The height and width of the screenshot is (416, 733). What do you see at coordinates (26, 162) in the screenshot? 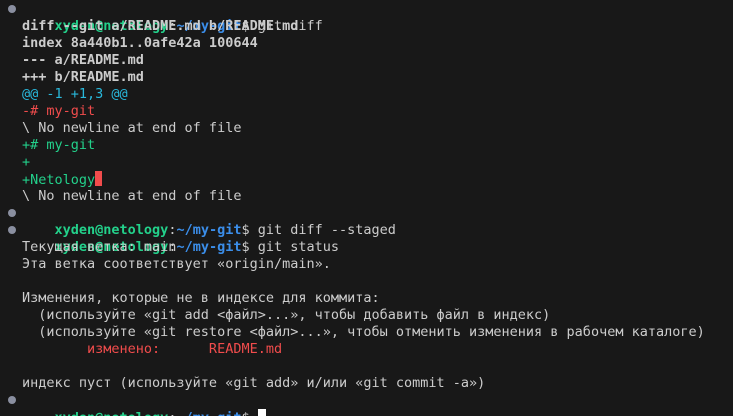
I see `diff-added-line: +` at bounding box center [26, 162].